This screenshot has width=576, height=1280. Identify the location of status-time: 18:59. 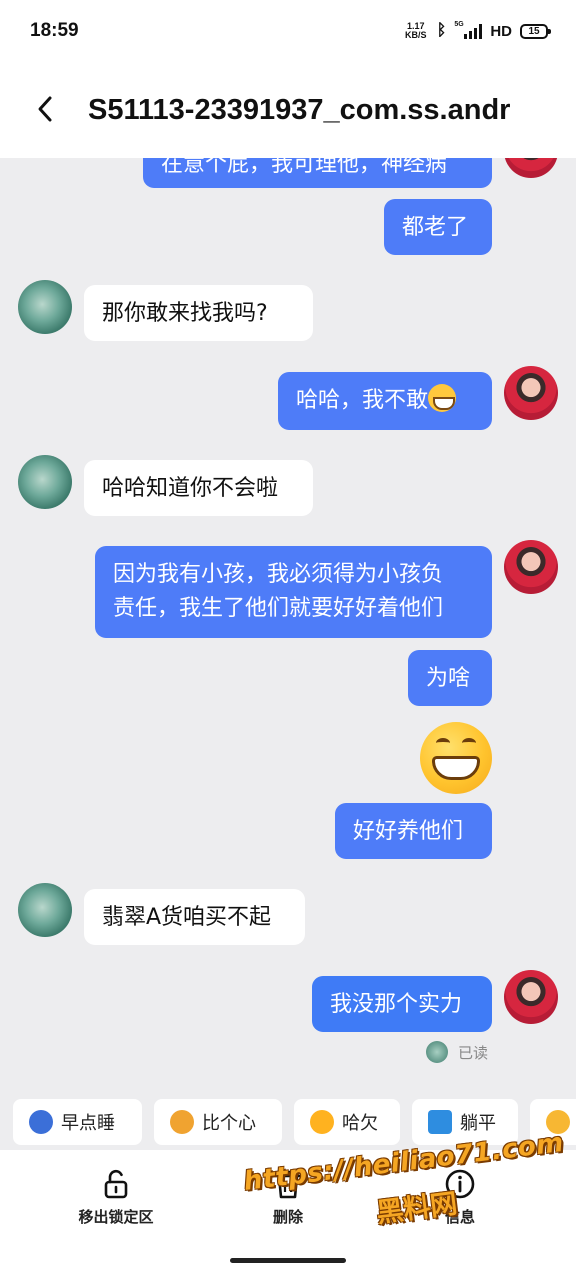
(54, 30).